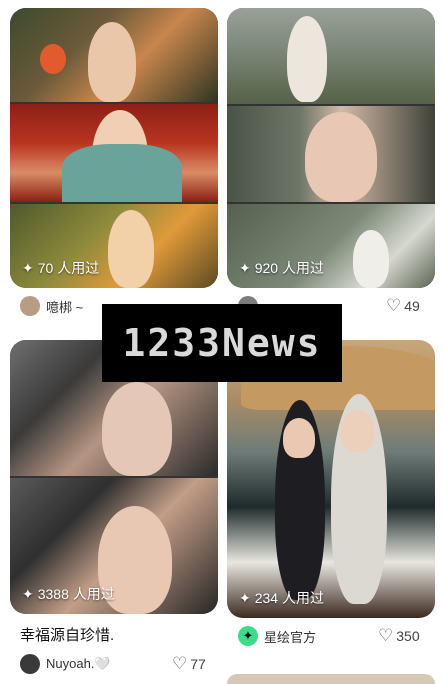  I want to click on card-title: 幸福源自珍惜., so click(67, 634).